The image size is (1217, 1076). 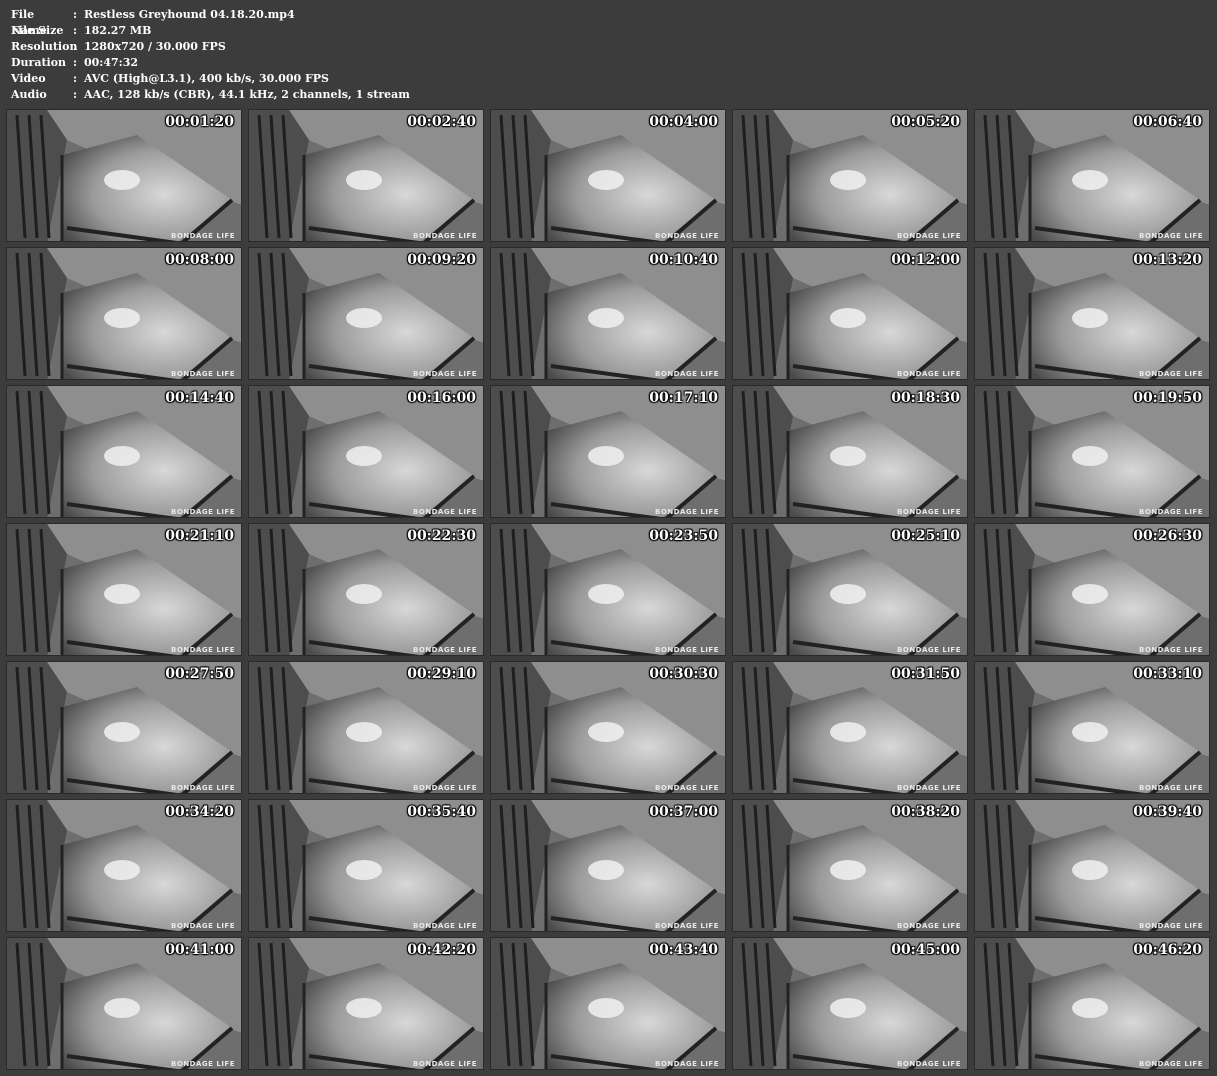 I want to click on thumbnail-frame: 00:46:20 BONDAGE LIFE, so click(x=1092, y=1003).